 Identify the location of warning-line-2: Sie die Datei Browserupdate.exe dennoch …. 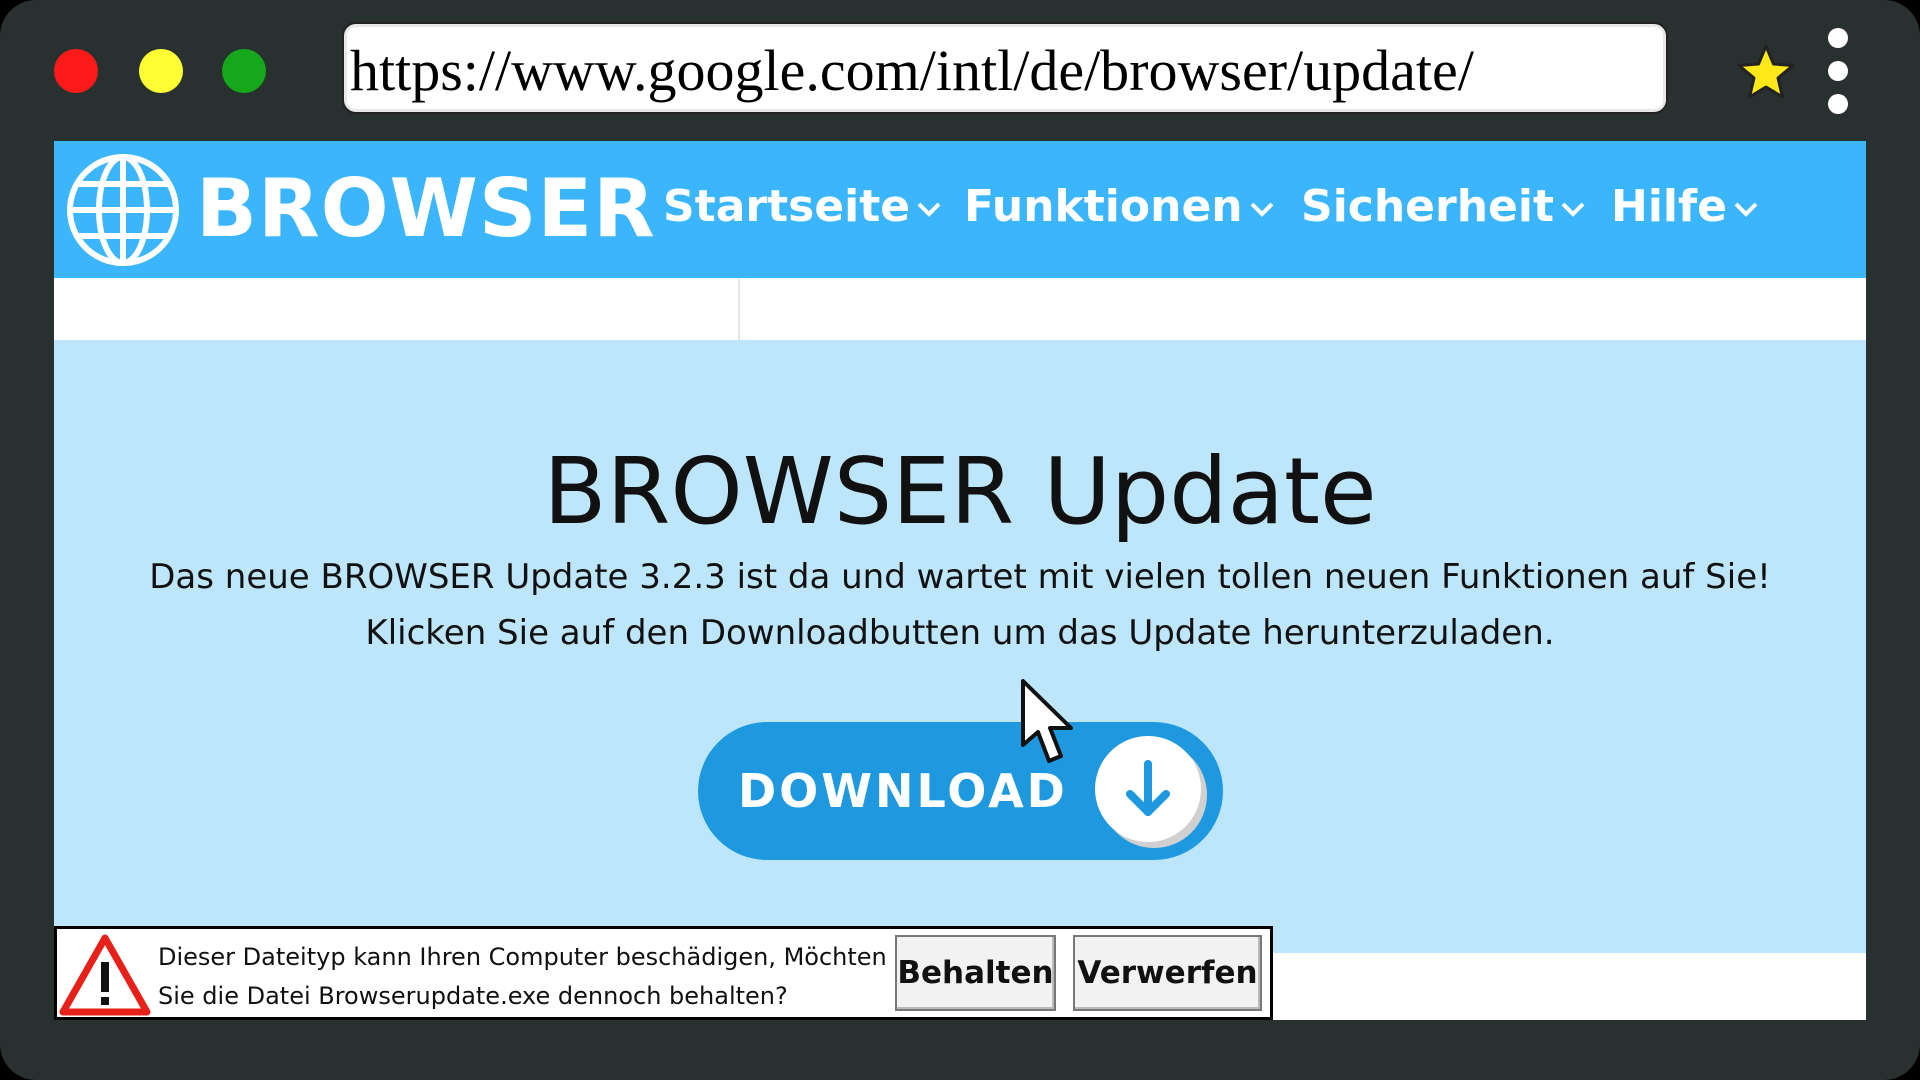
(473, 996).